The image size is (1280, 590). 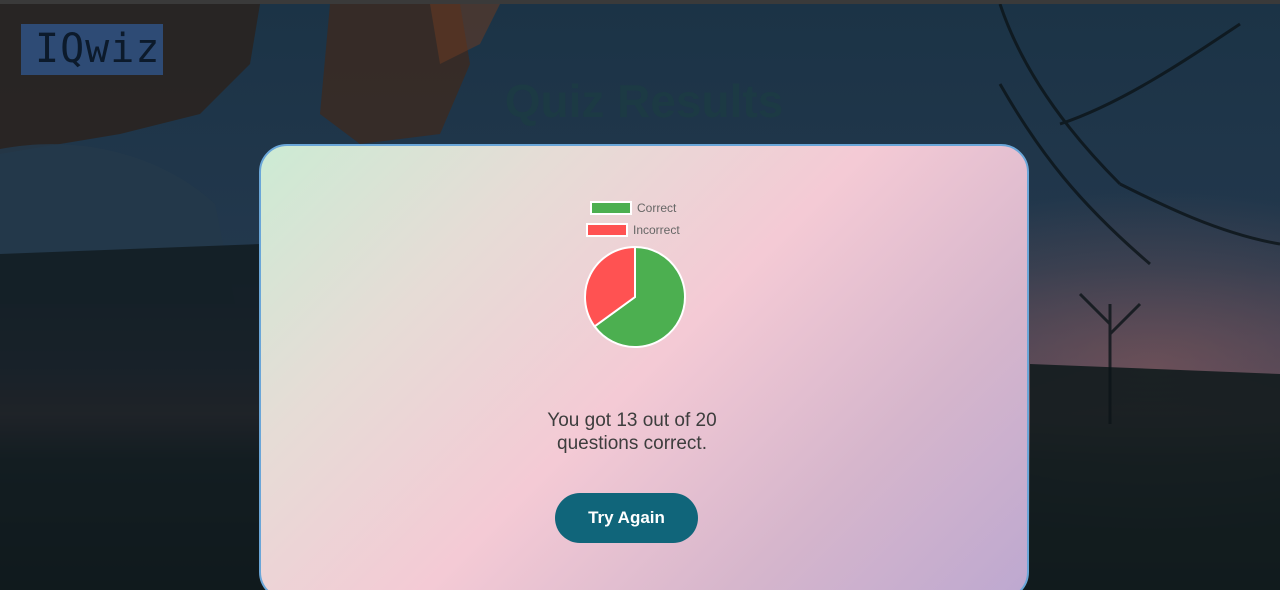 I want to click on legend-swatch-incorrect, so click(x=607, y=230).